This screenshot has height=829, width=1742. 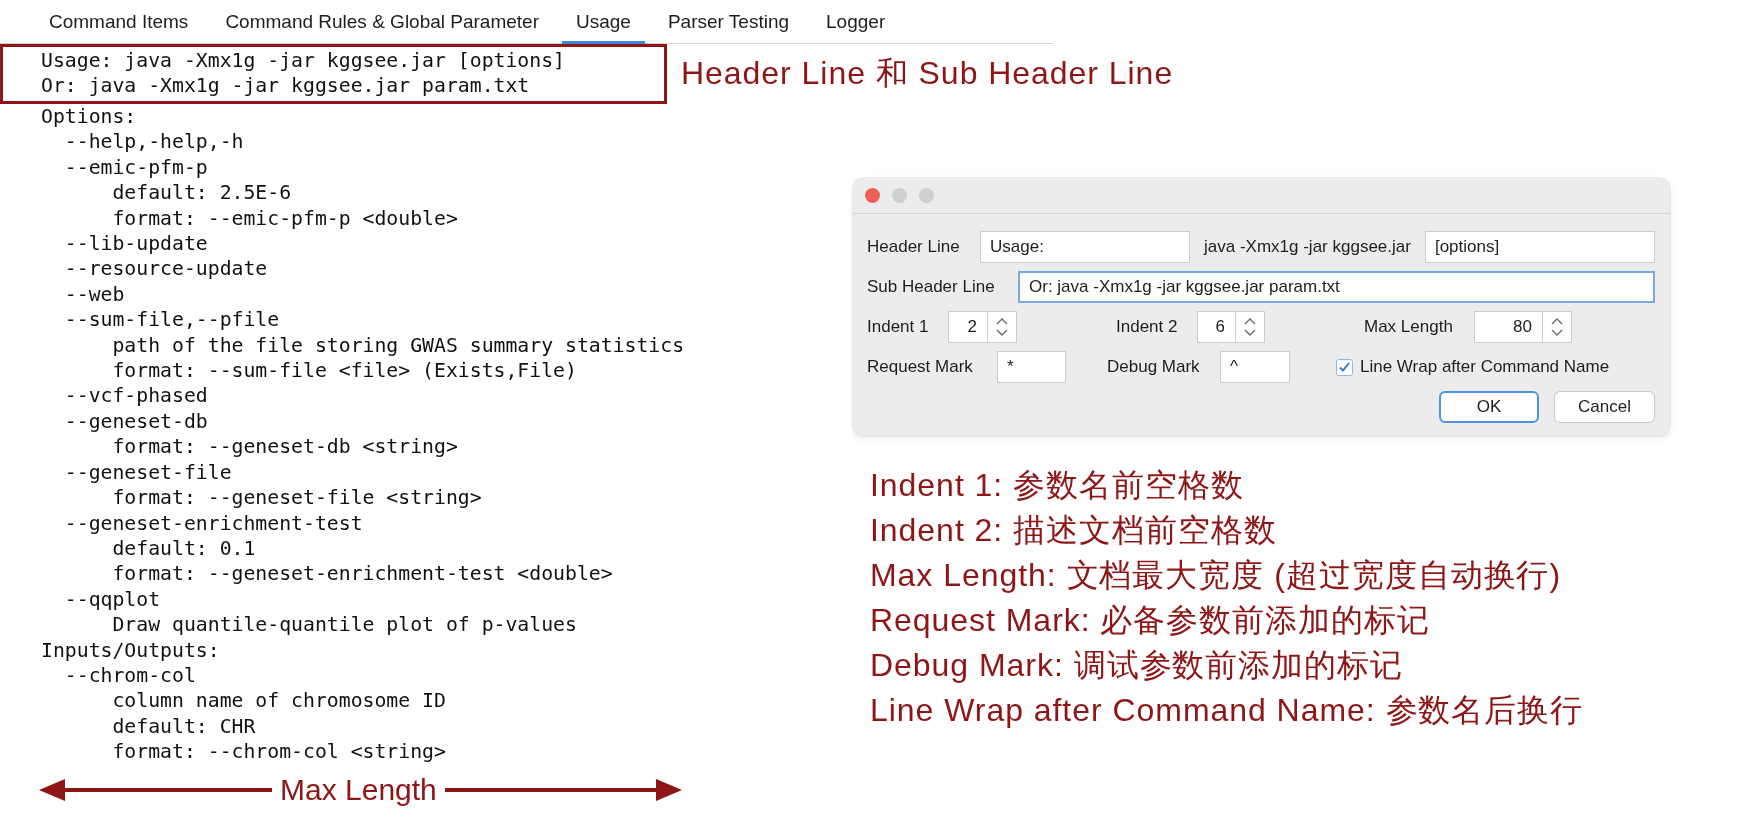 I want to click on option-detail: default: 0.1, so click(x=184, y=548).